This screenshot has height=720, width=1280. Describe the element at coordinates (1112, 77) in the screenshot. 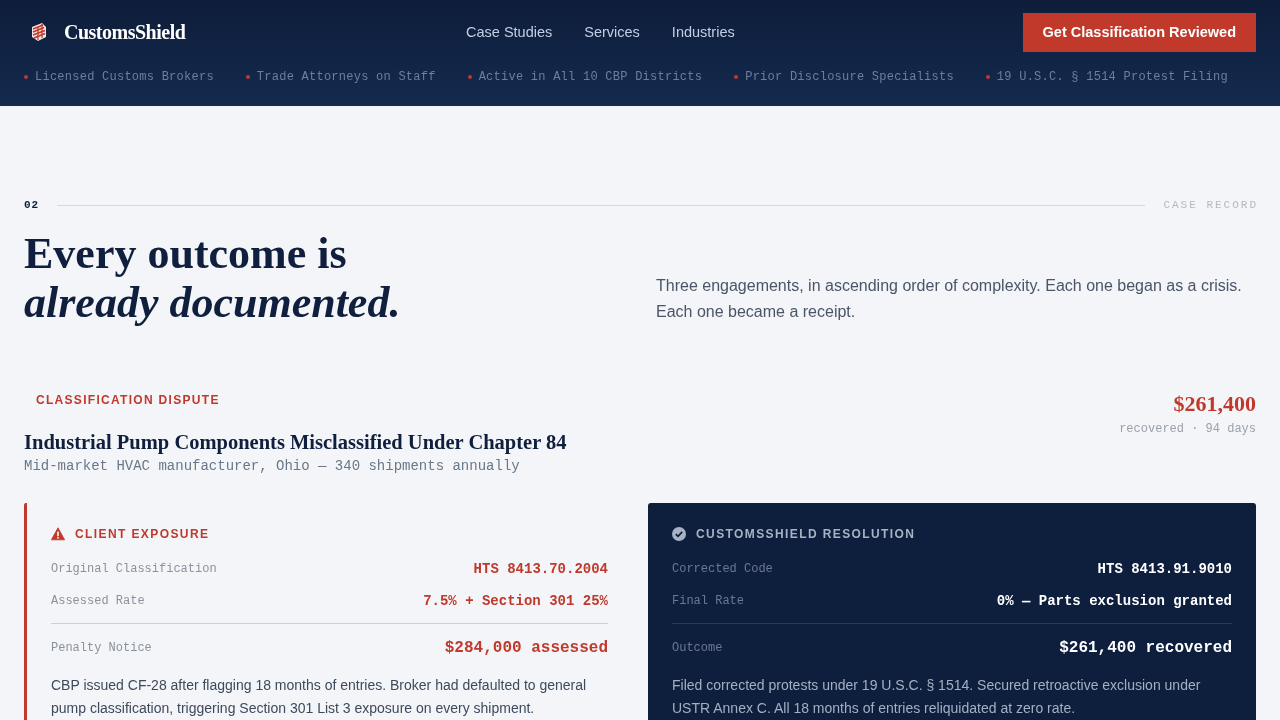

I see `trust-item: 19 U.S.C. § 1514 Protest Filing` at that location.